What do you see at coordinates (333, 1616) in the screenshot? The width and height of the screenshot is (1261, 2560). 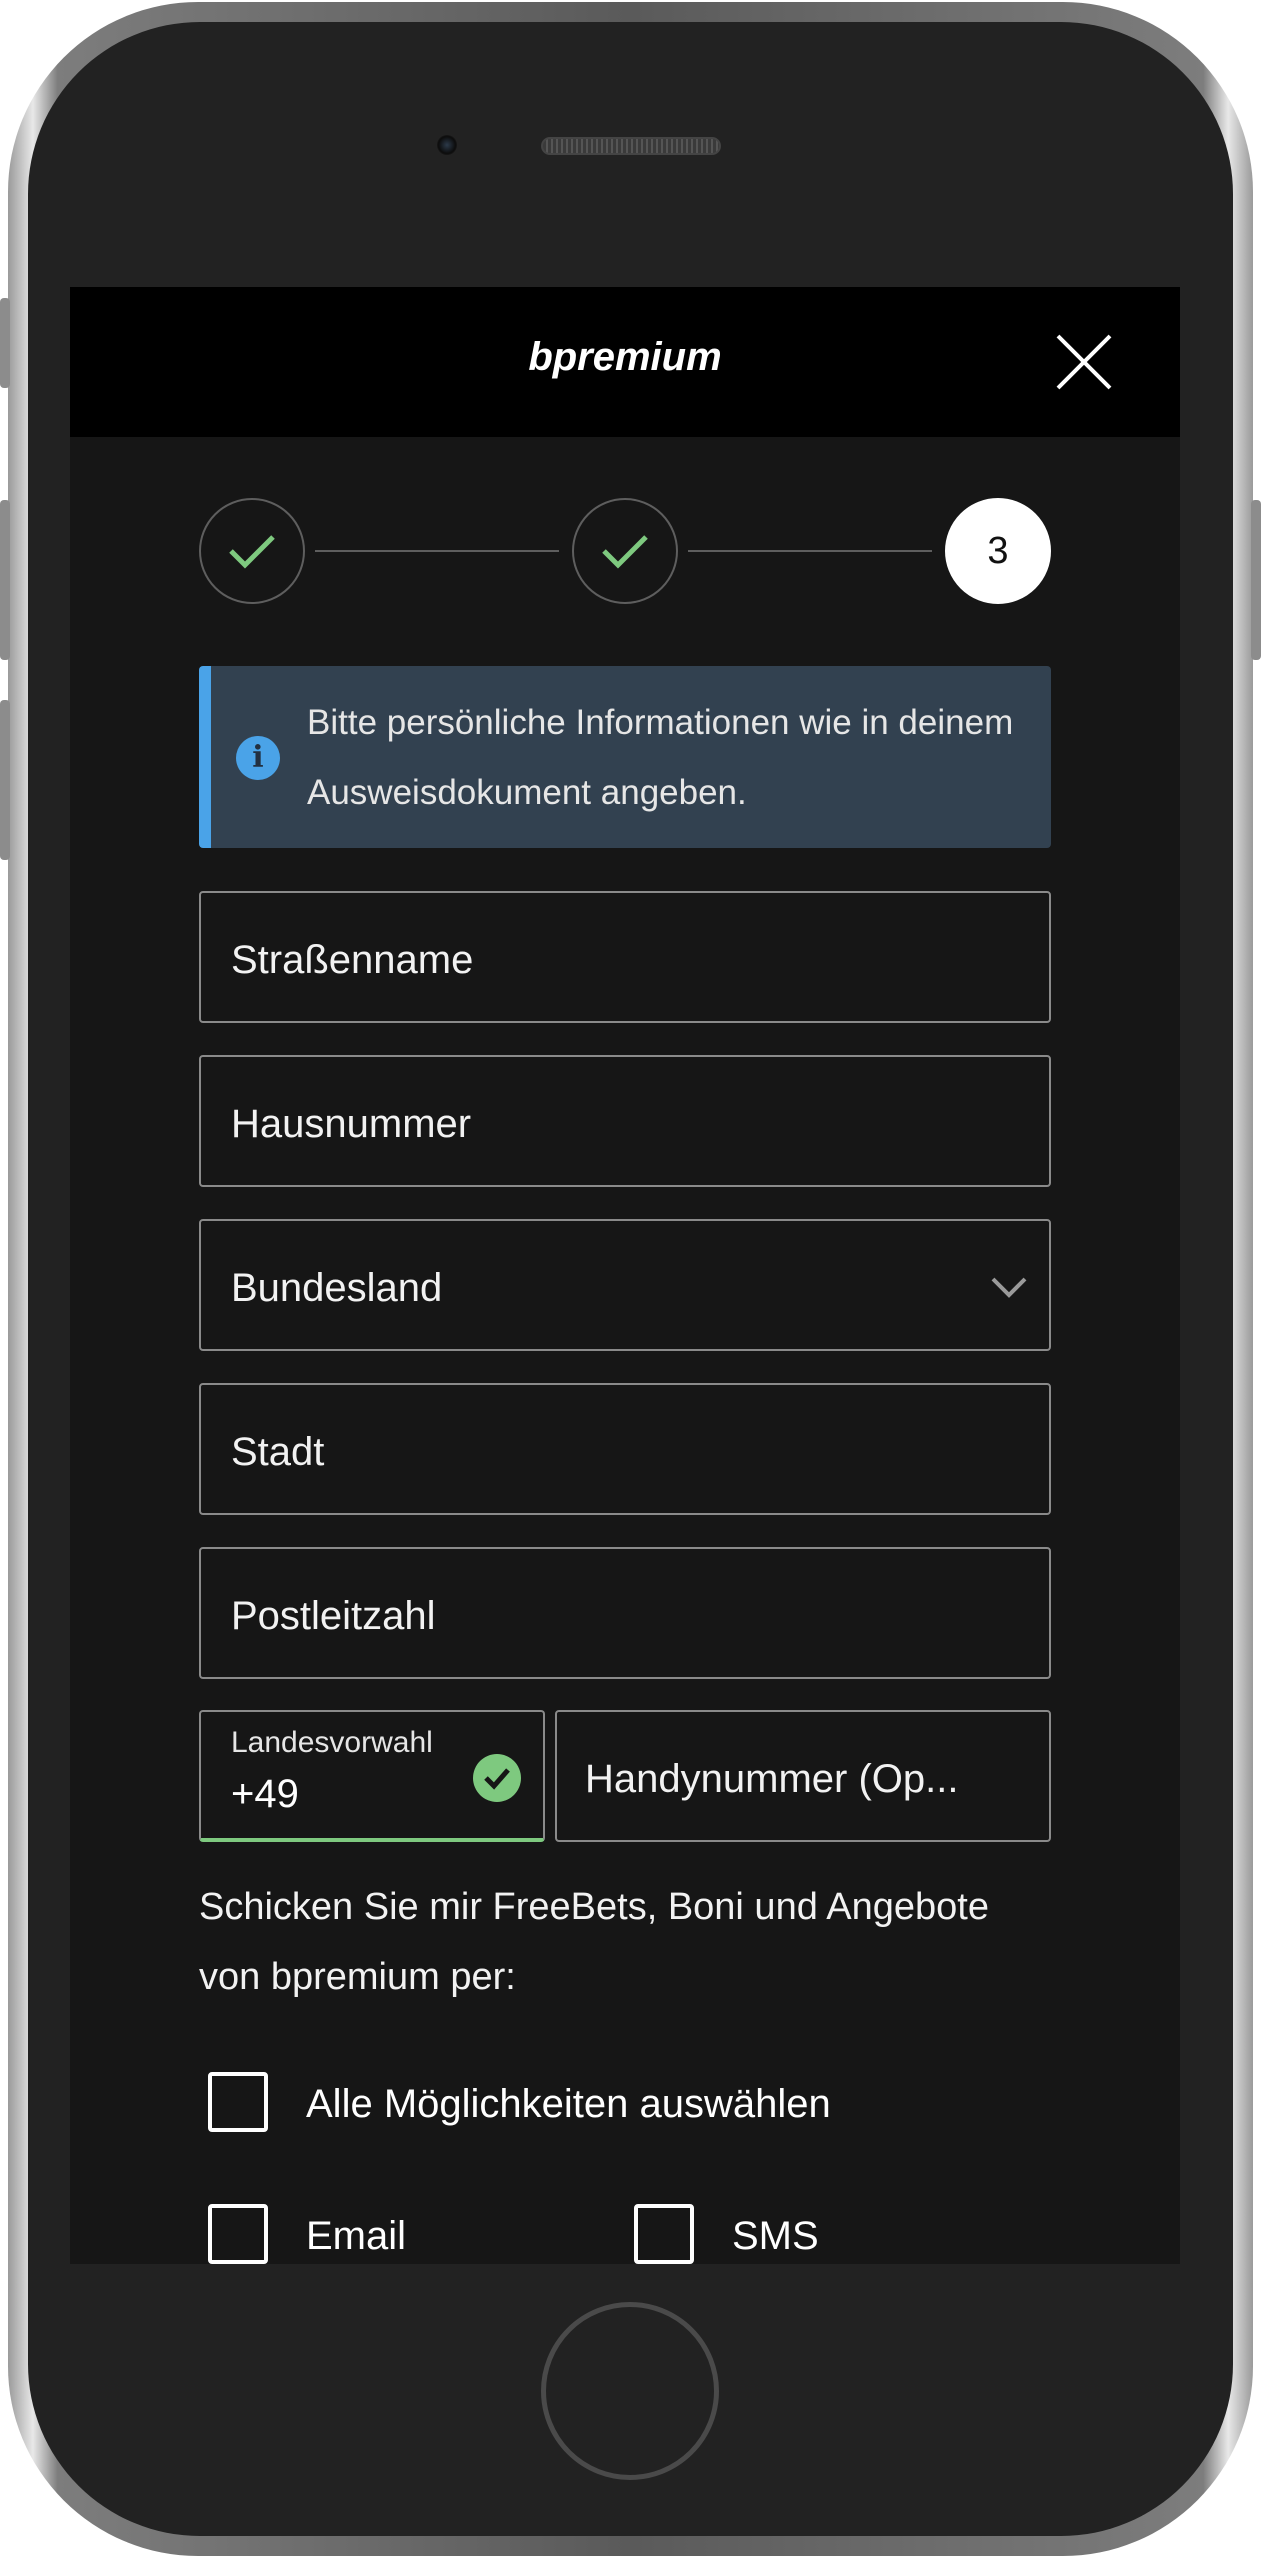 I see `zip-placeholder: Postleitzahl` at bounding box center [333, 1616].